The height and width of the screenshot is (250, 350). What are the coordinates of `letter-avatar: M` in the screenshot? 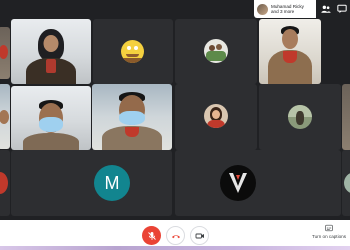 It's located at (112, 183).